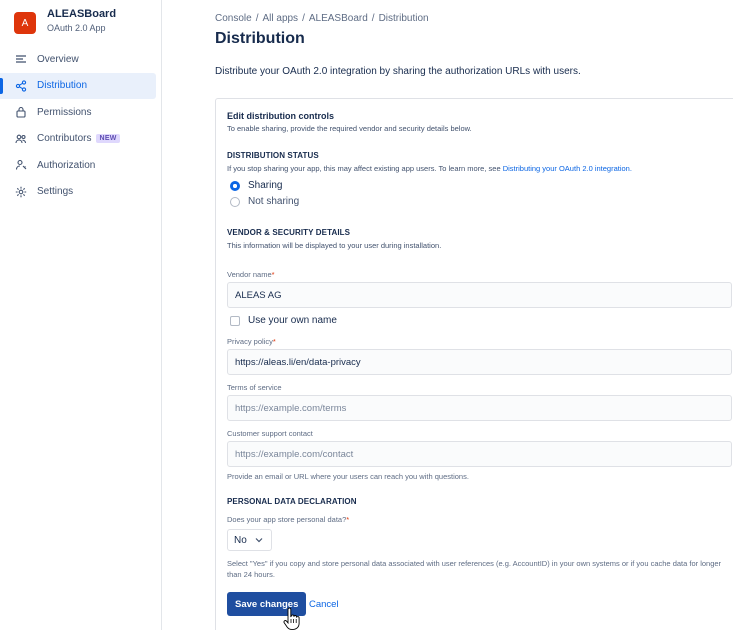 The width and height of the screenshot is (733, 630). What do you see at coordinates (251, 274) in the screenshot?
I see `vendor-name-label: Vendor name*` at bounding box center [251, 274].